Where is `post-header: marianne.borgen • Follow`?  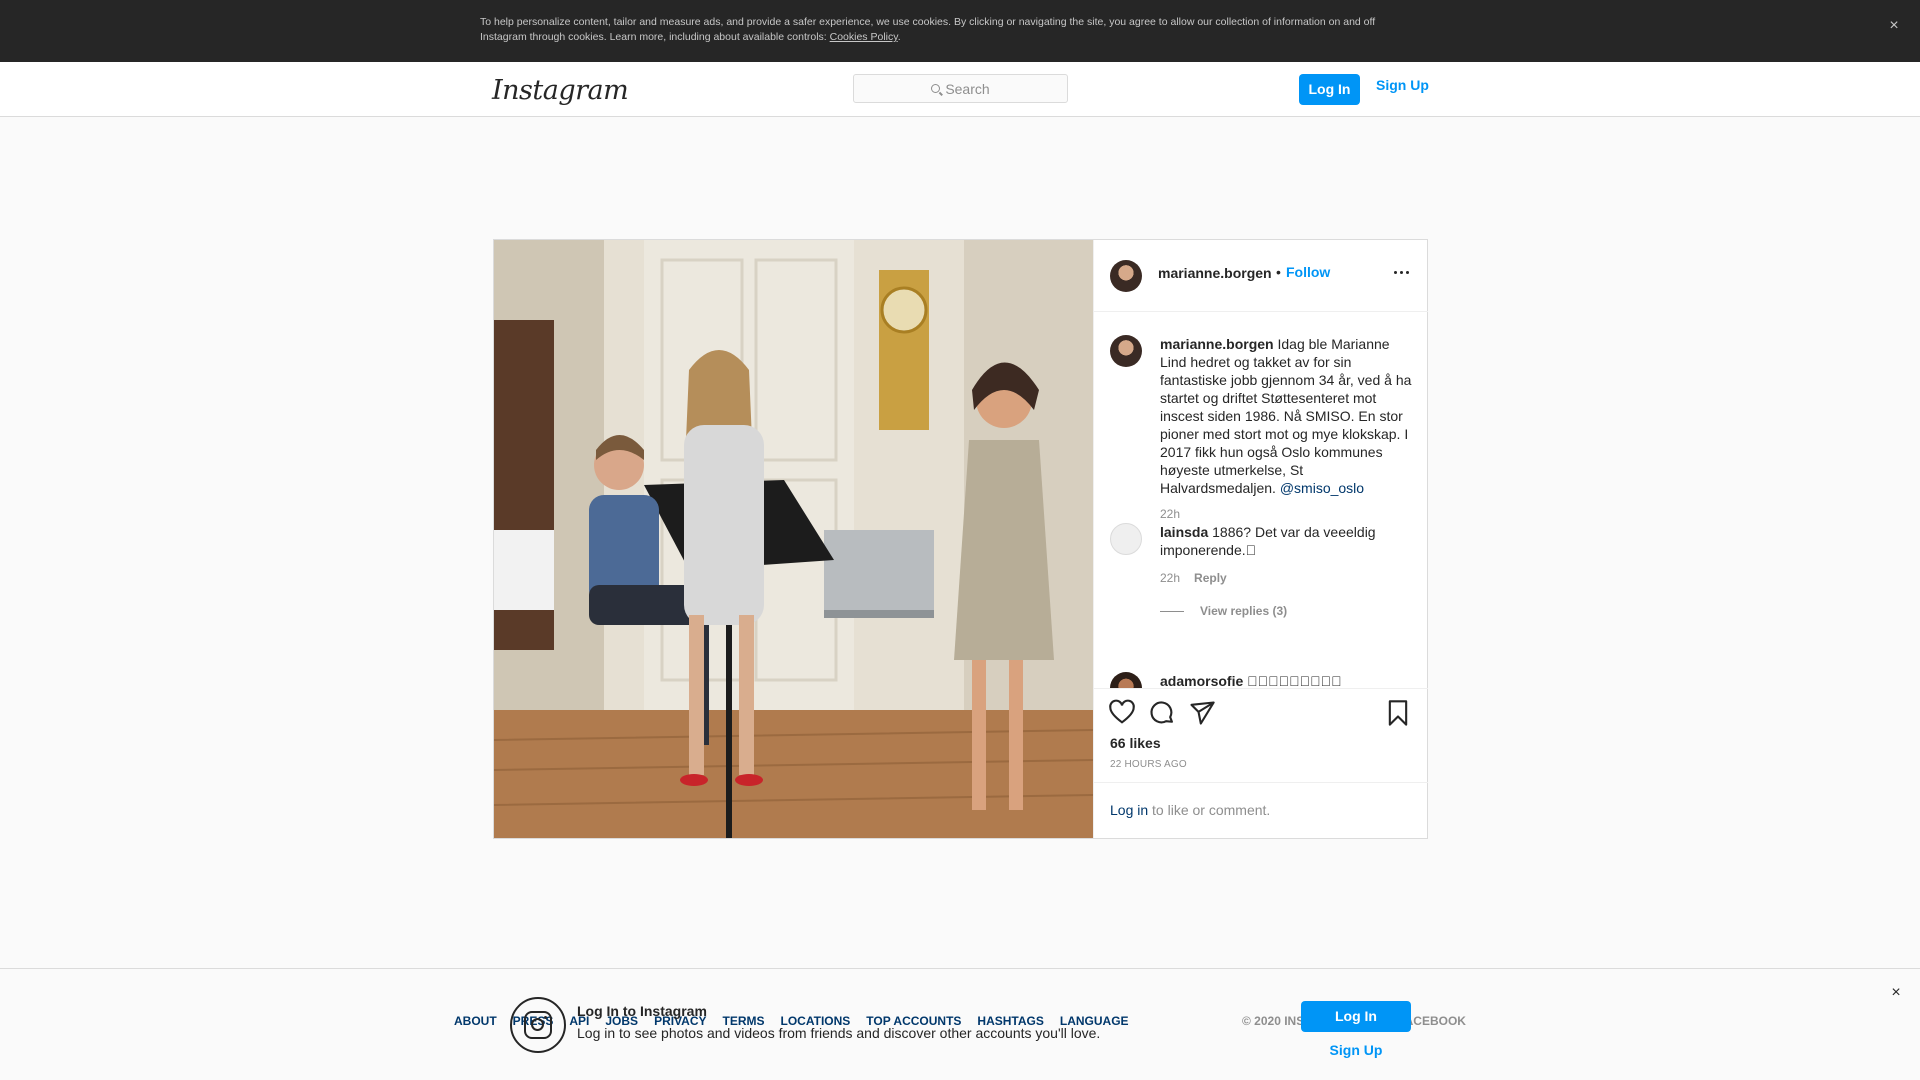 post-header: marianne.borgen • Follow is located at coordinates (1261, 276).